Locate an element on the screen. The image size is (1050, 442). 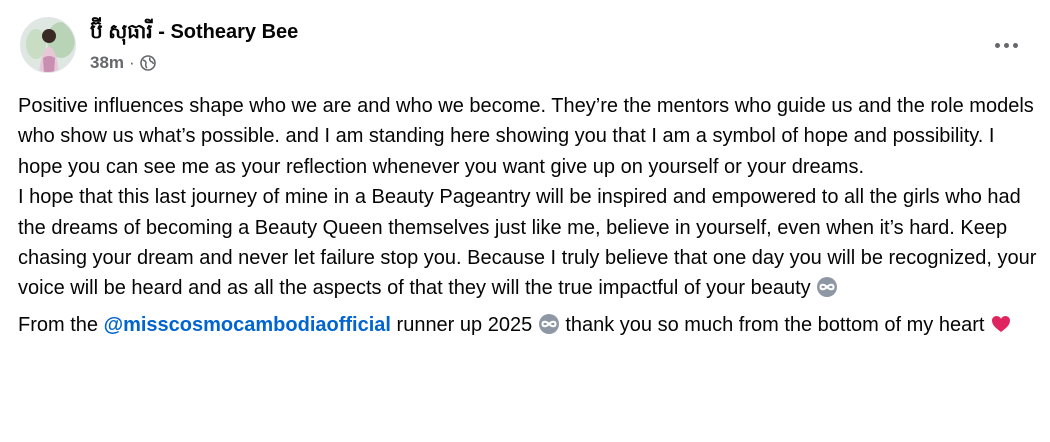
more-horizontal-icon is located at coordinates (1006, 45).